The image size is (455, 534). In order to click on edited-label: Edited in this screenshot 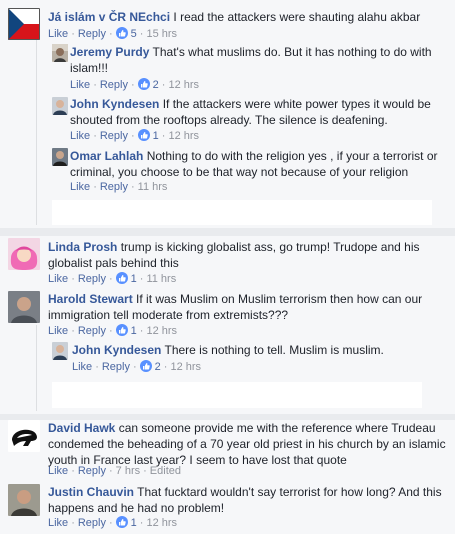, I will do `click(165, 471)`.